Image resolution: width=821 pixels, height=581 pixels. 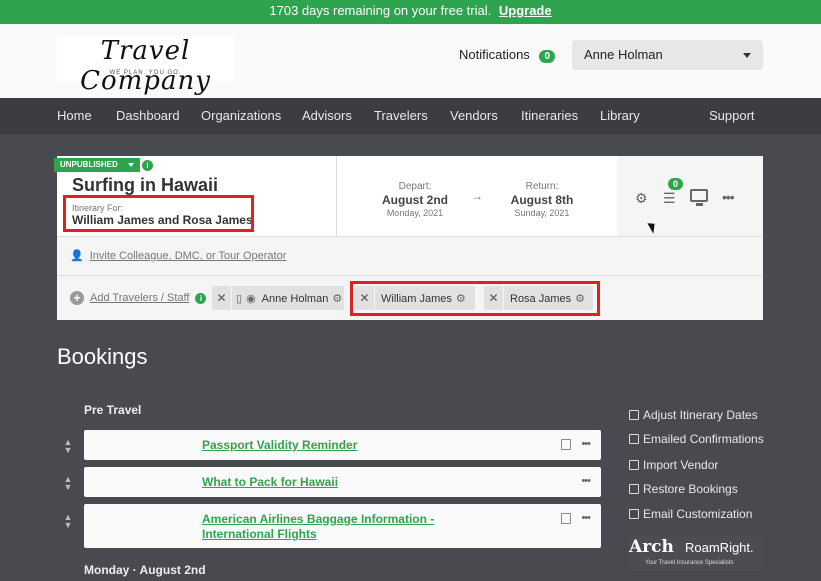 What do you see at coordinates (270, 482) in the screenshot?
I see `booking-link: What to Pack for Hawaii` at bounding box center [270, 482].